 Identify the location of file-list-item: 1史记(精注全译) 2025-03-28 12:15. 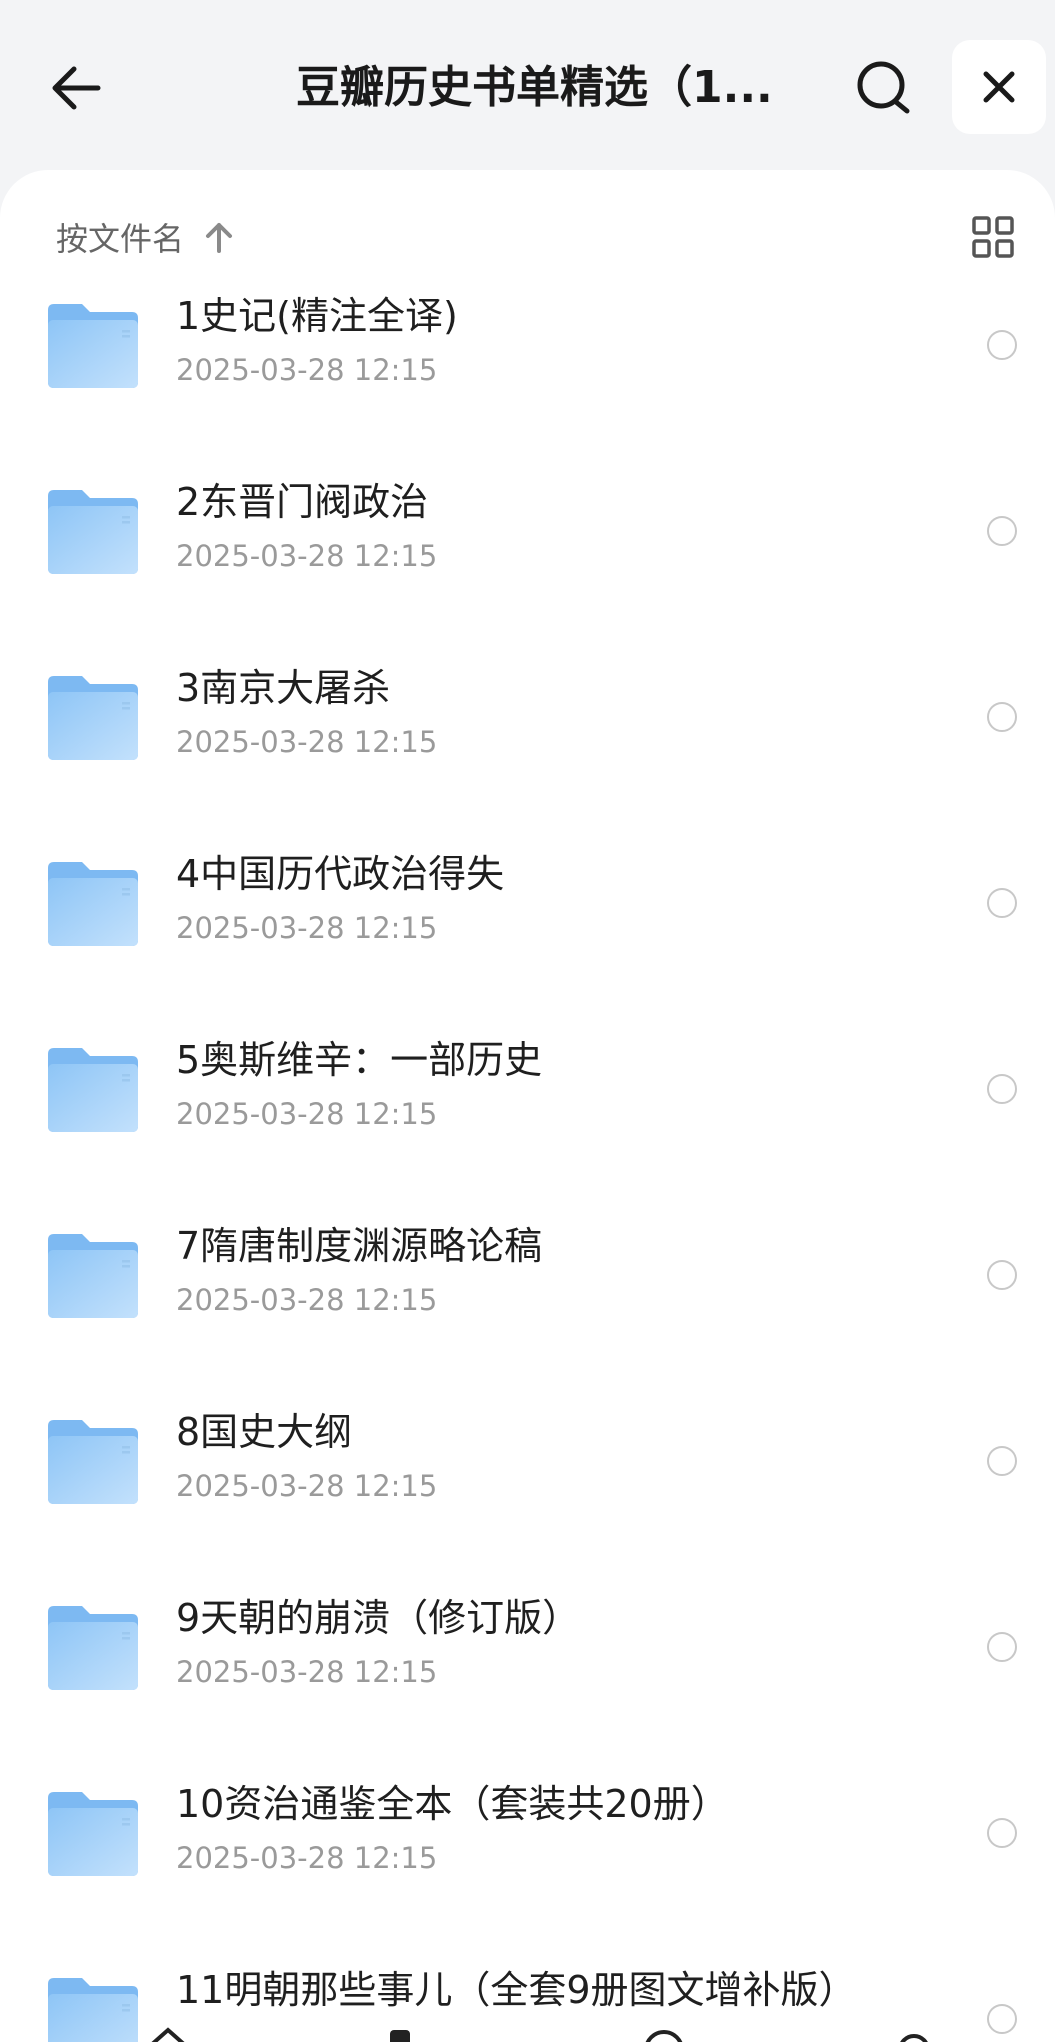
(527, 359).